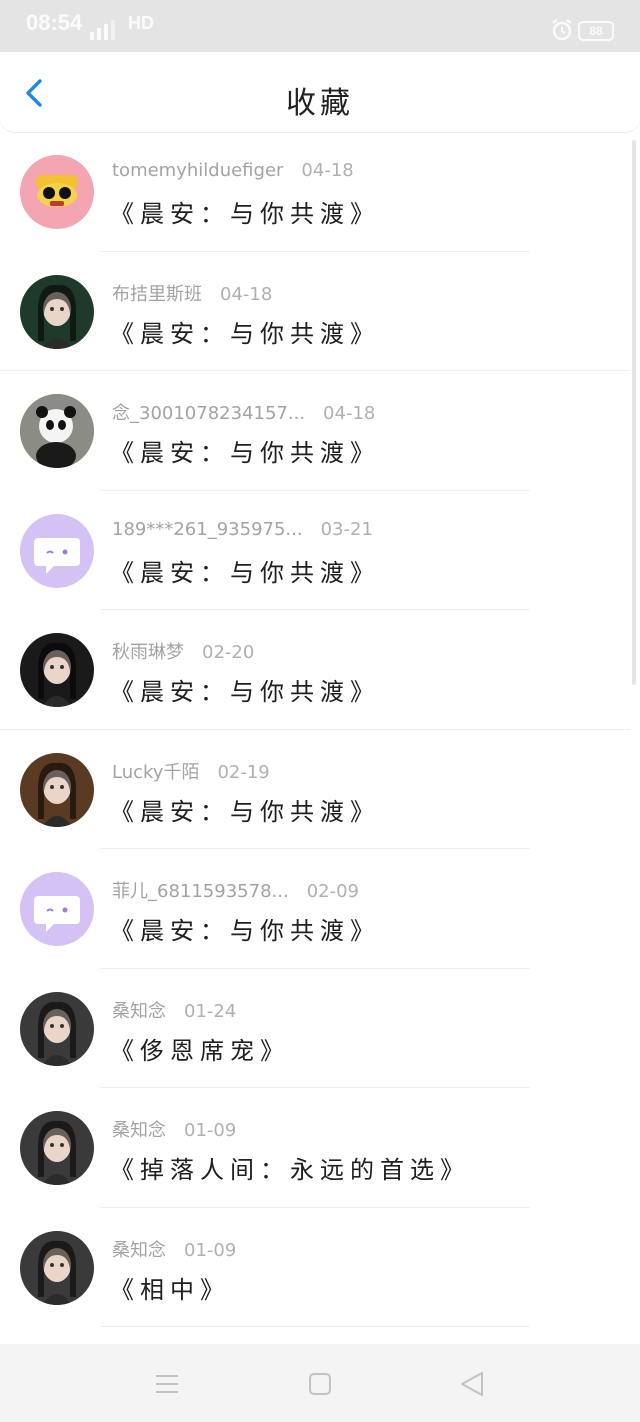 Image resolution: width=640 pixels, height=1422 pixels. What do you see at coordinates (320, 909) in the screenshot?
I see `list-item: 菲儿_6811593578... 02-09 《晨安：与你共渡》` at bounding box center [320, 909].